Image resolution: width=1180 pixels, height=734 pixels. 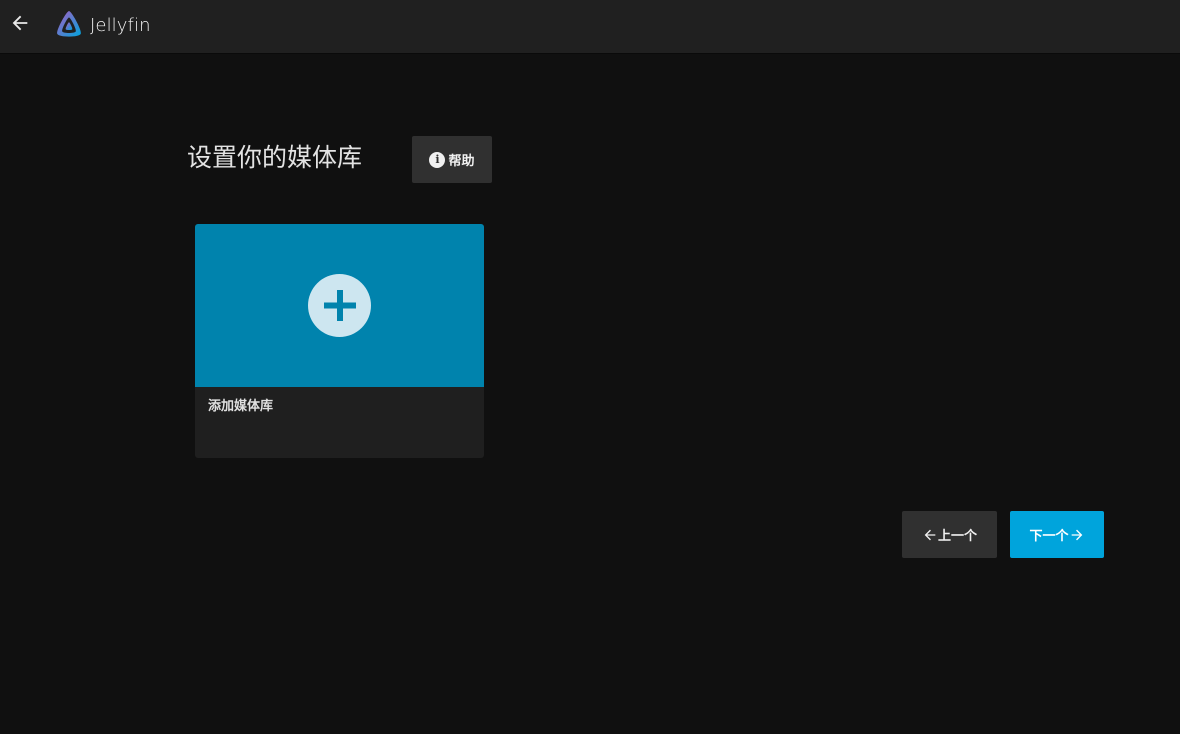 I want to click on add-library-label: 添加媒体库, so click(x=241, y=406).